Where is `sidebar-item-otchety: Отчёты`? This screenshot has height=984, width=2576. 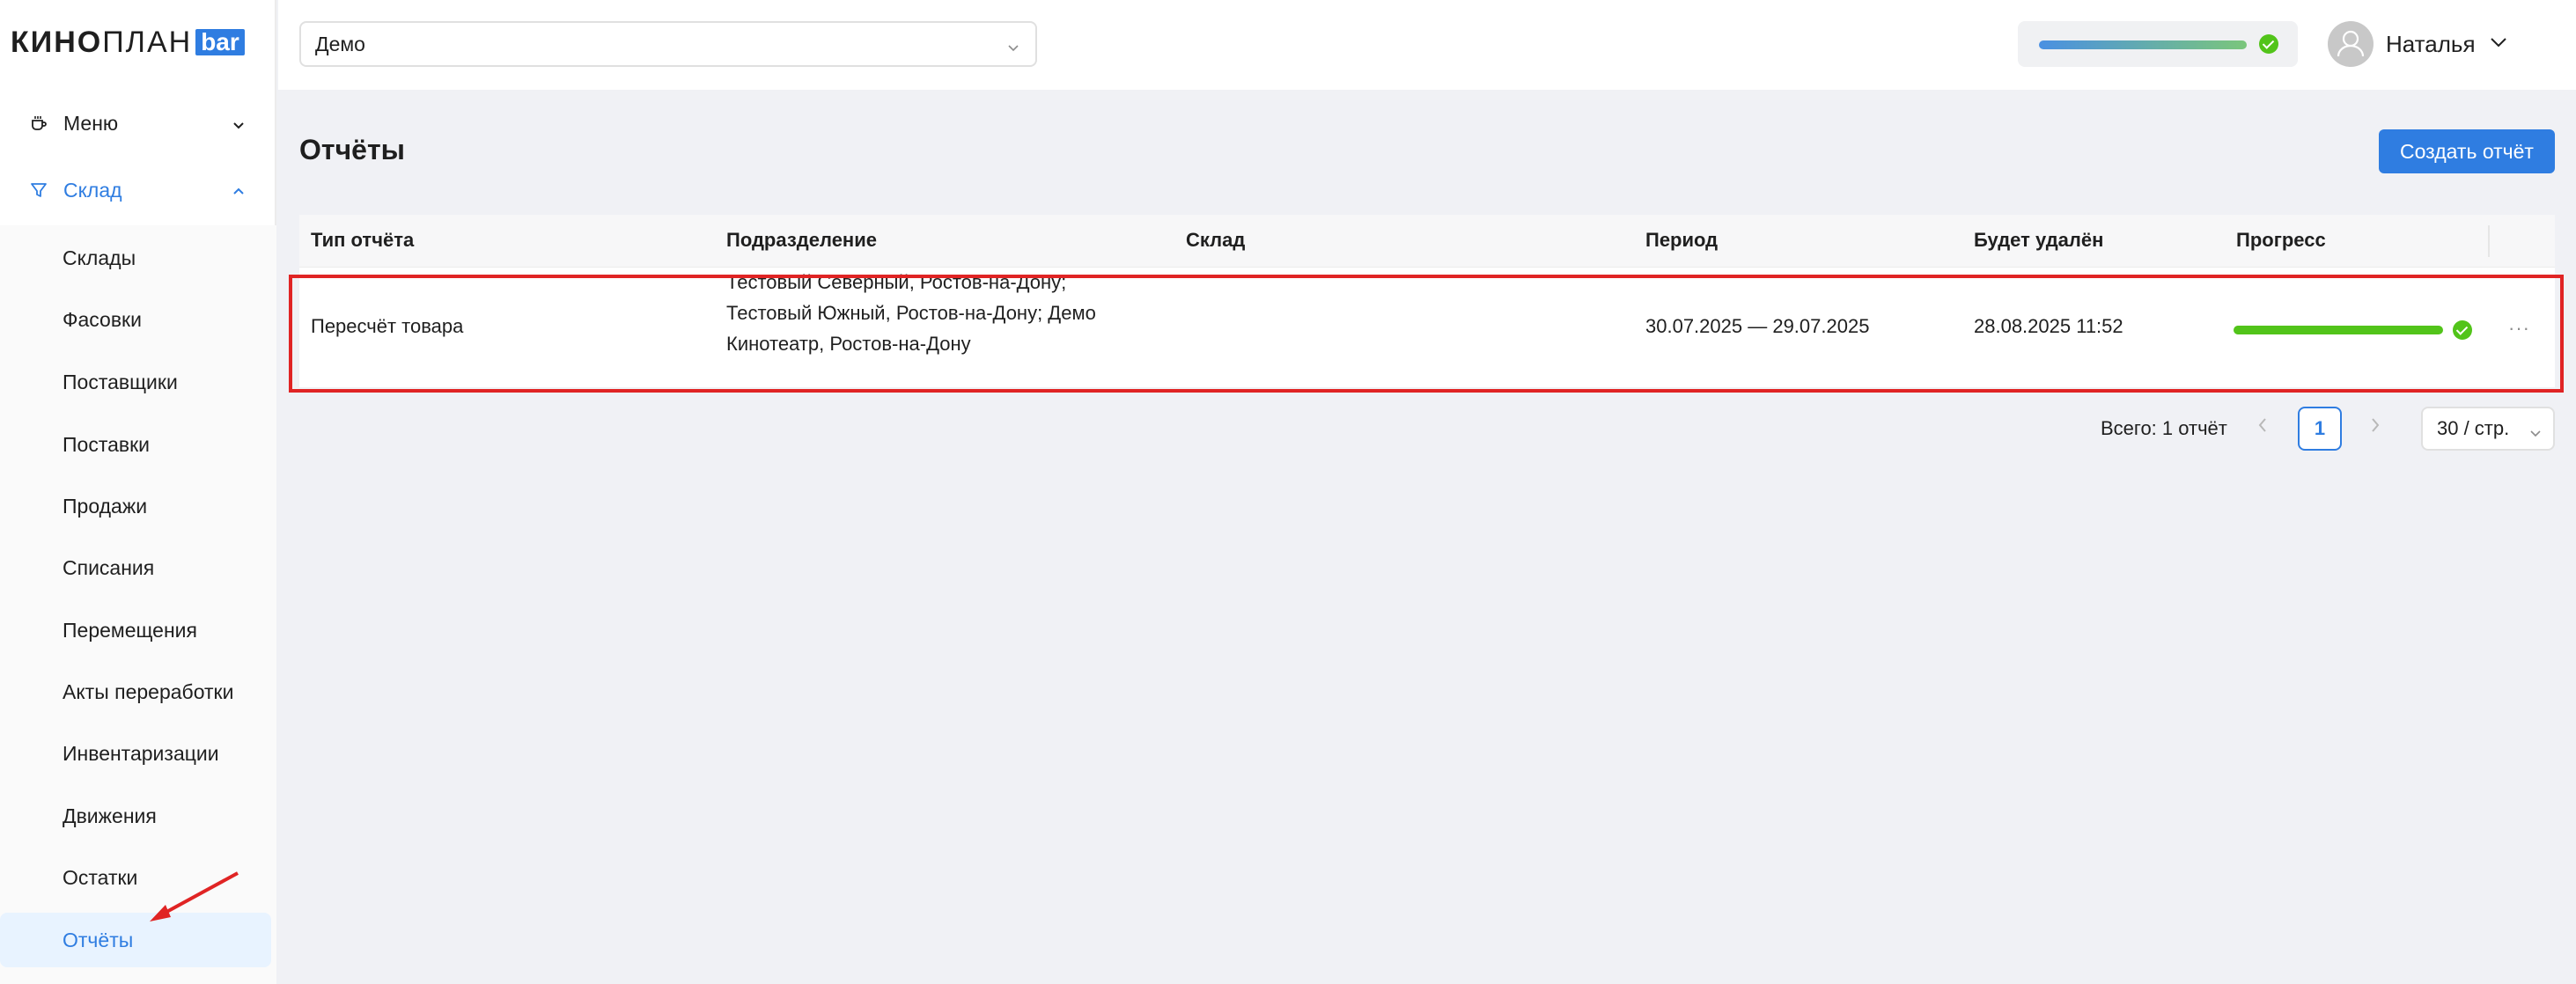
sidebar-item-otchety: Отчёты is located at coordinates (135, 940).